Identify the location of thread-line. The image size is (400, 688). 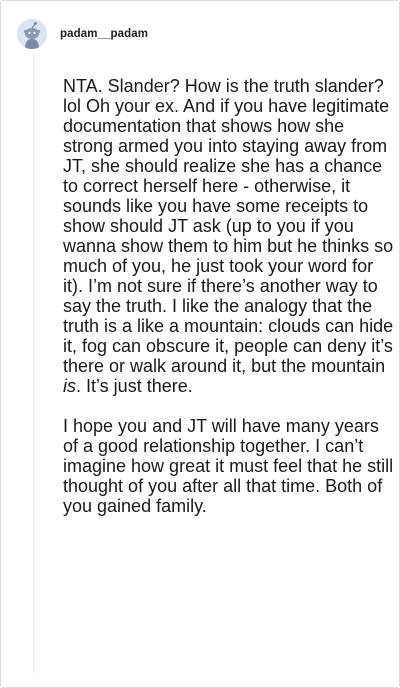
(33, 363).